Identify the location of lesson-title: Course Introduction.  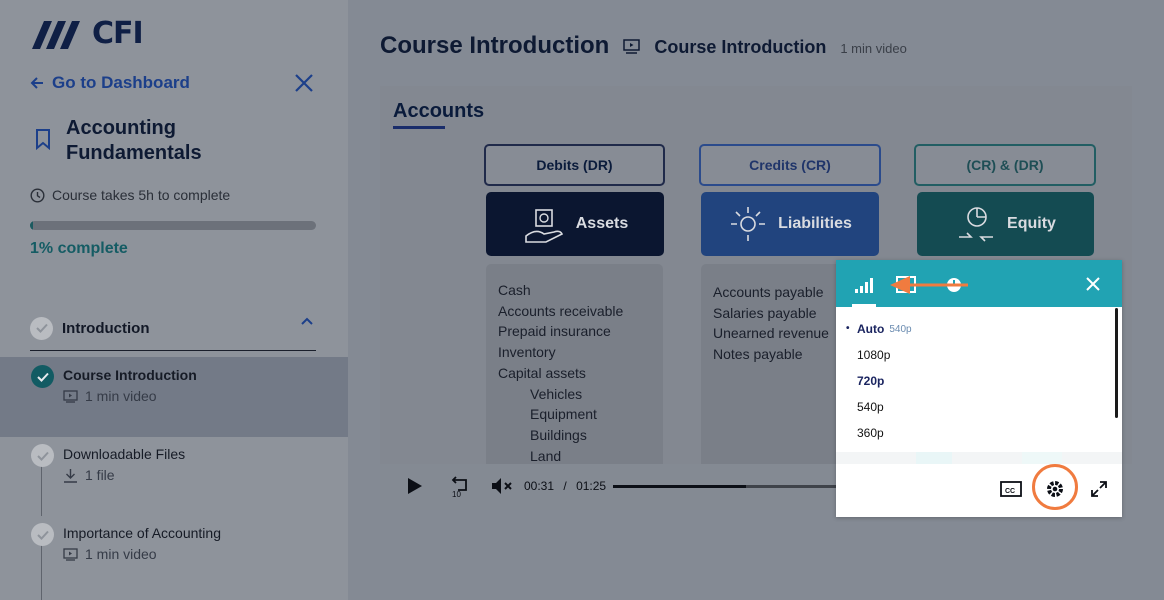
(130, 375).